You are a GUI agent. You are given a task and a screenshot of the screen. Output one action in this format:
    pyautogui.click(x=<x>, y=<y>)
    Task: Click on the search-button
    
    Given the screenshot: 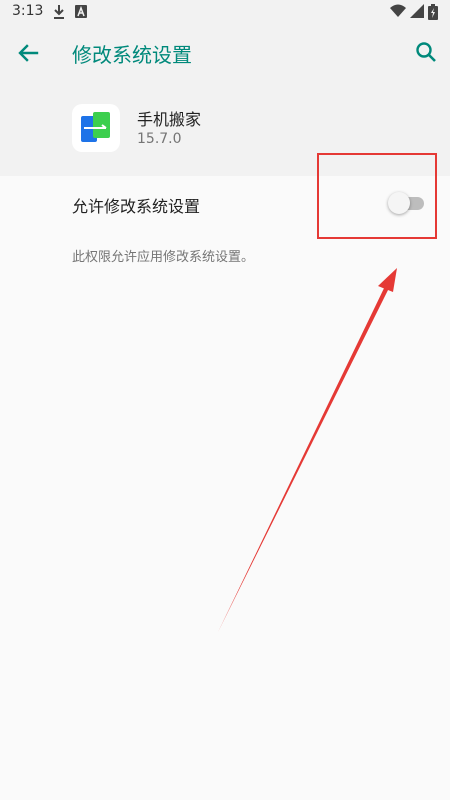 What is the action you would take?
    pyautogui.click(x=427, y=53)
    